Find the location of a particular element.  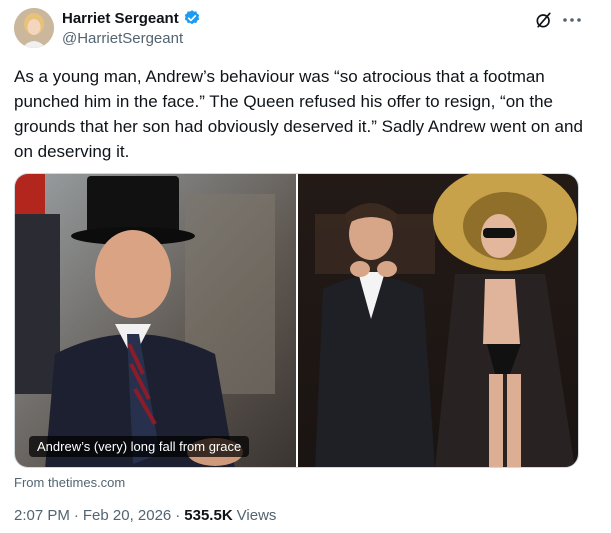

more-icon is located at coordinates (572, 20).